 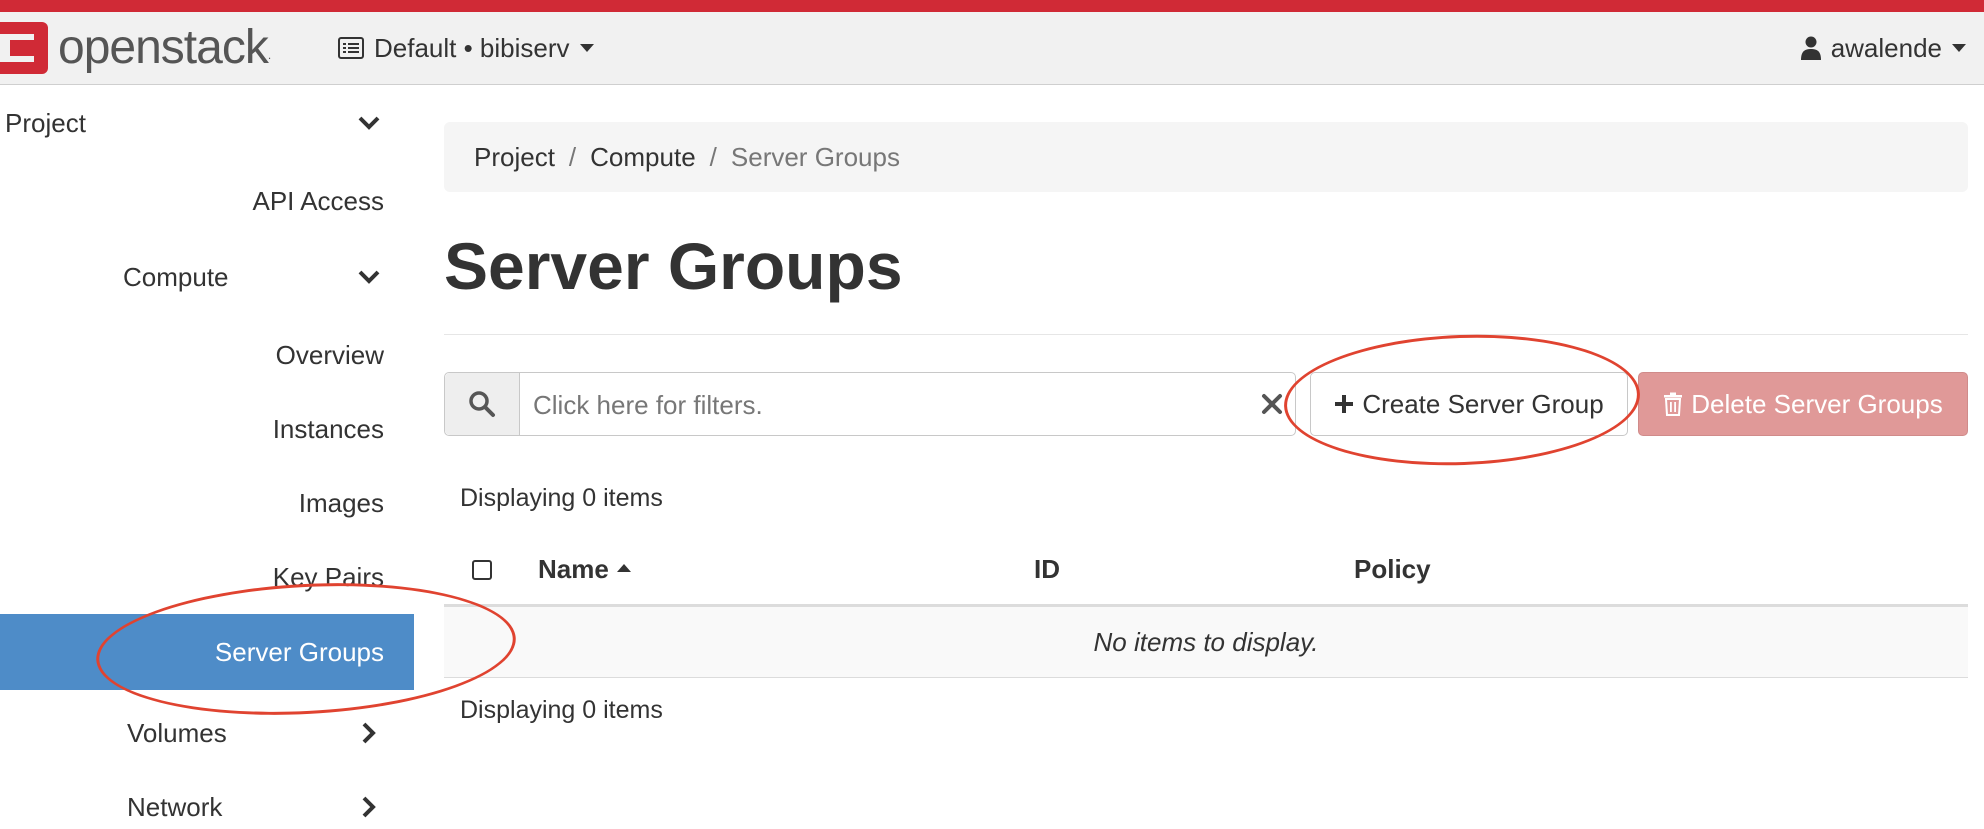 I want to click on create-server-group-button: Create Server Group, so click(x=1469, y=404).